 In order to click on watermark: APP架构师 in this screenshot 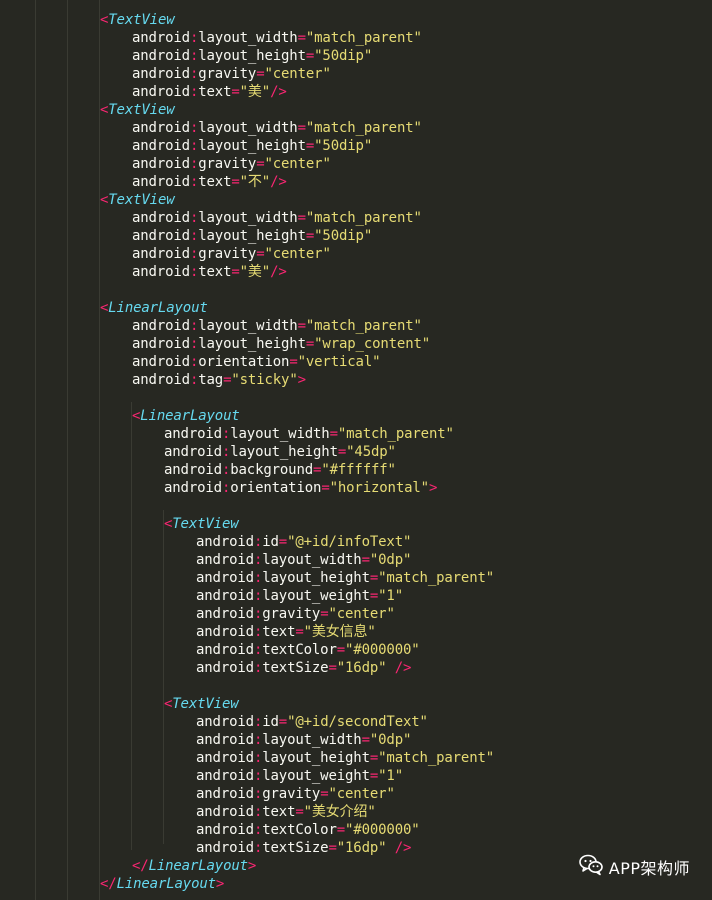, I will do `click(634, 867)`.